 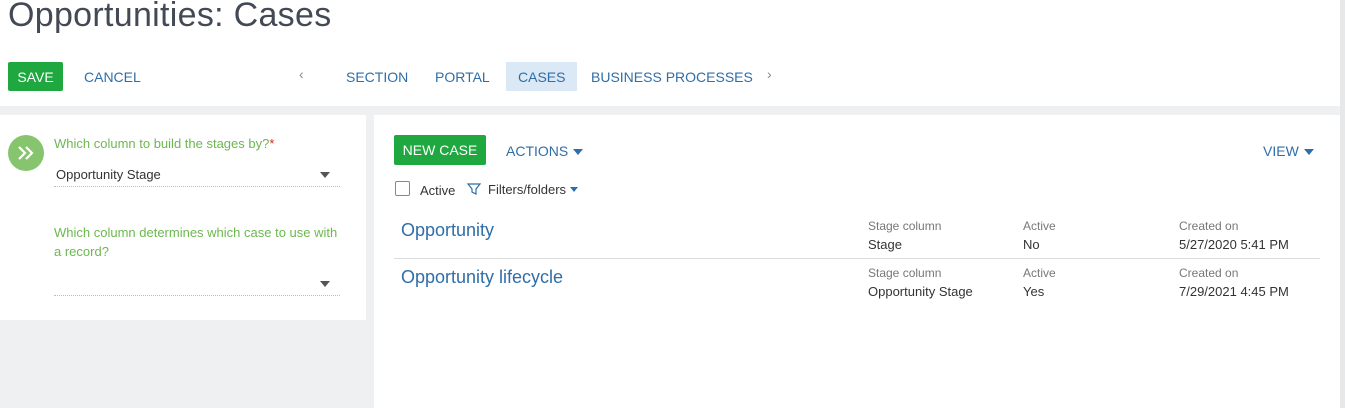 I want to click on view-dropdown: VIEW, so click(x=1288, y=151).